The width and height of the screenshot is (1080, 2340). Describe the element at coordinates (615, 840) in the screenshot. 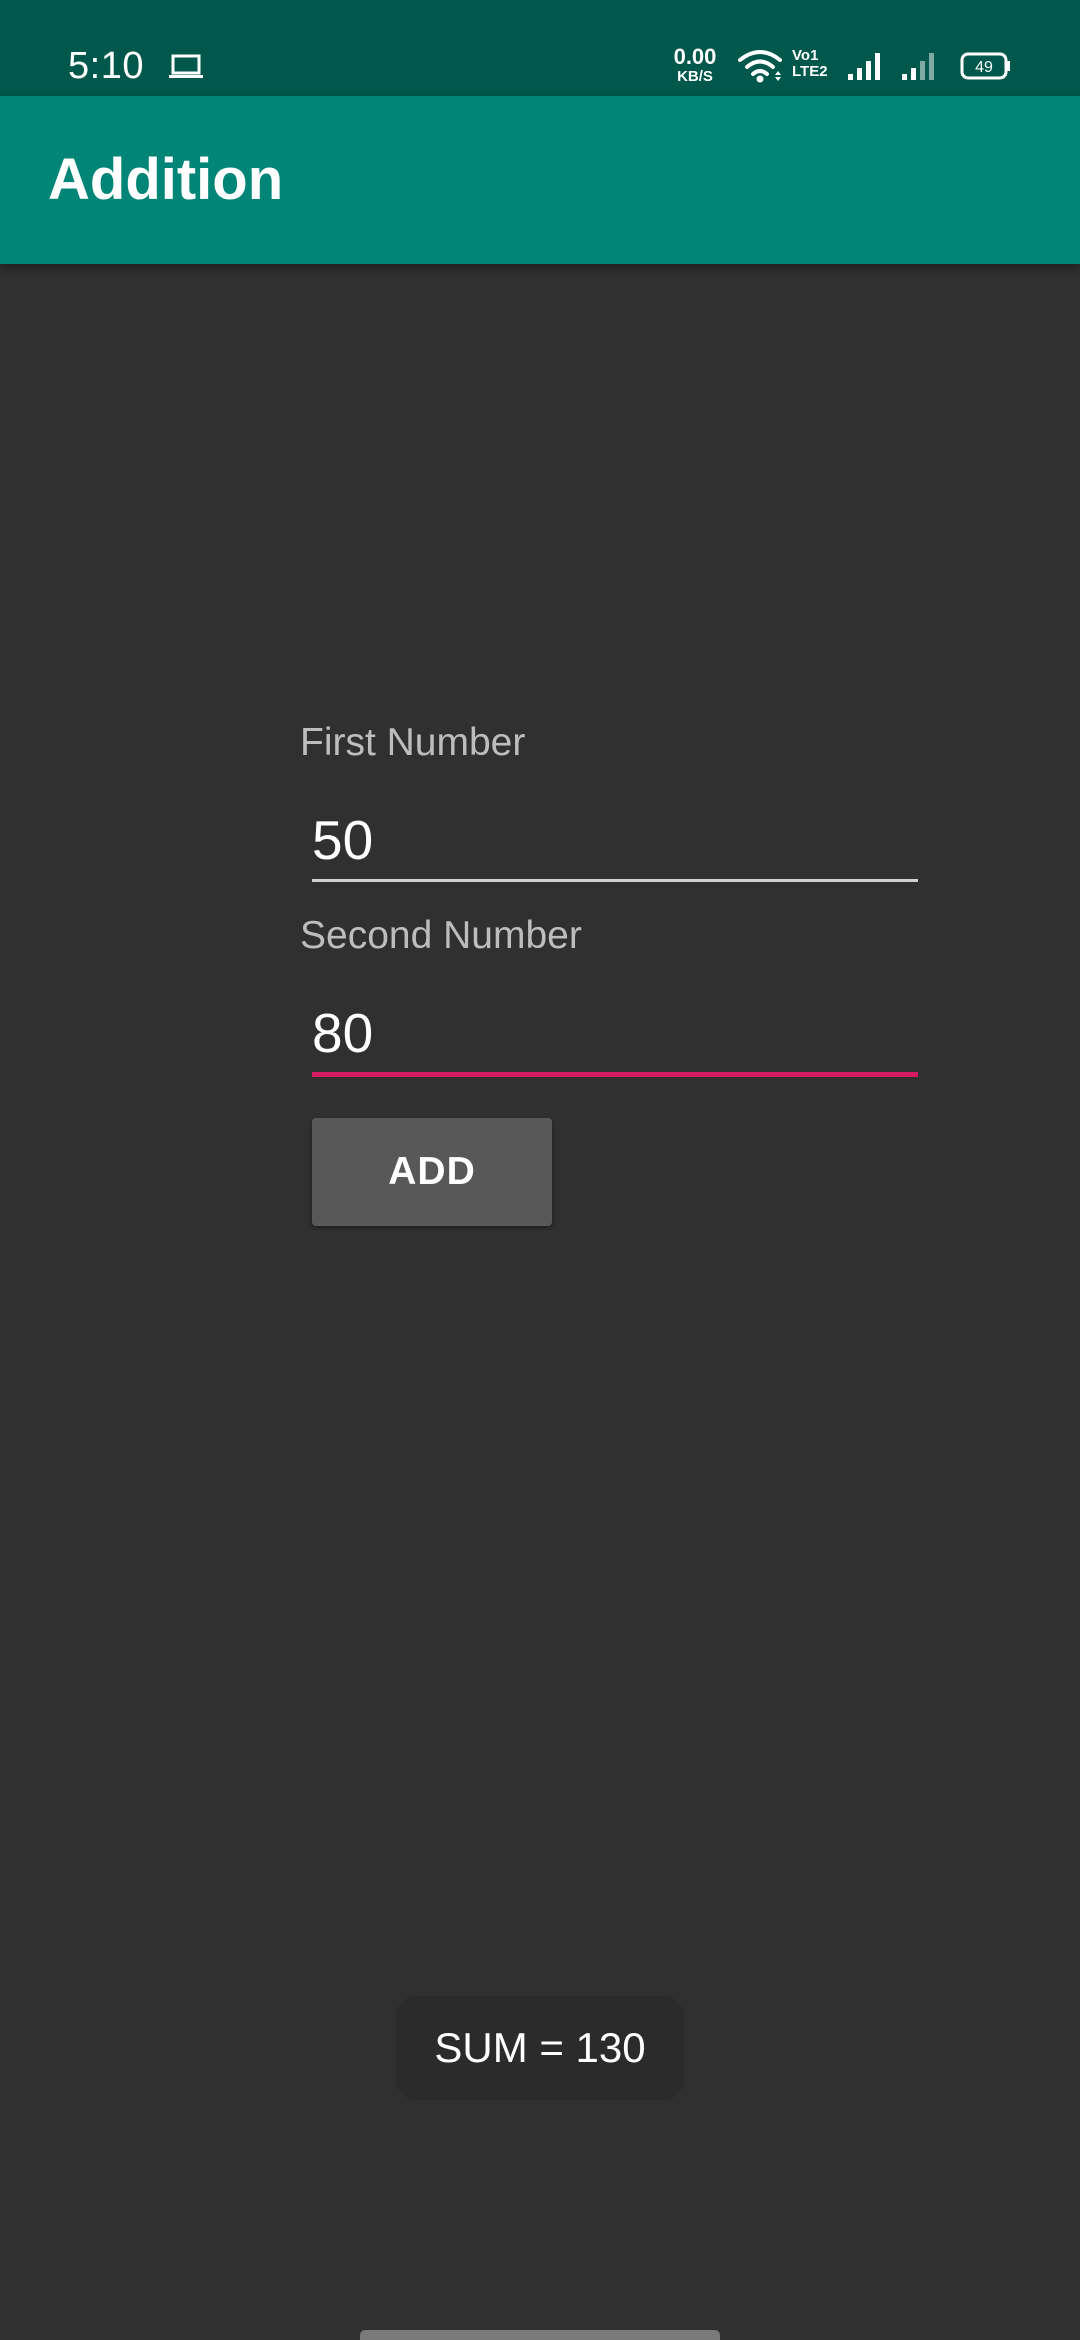

I see `first-number-input` at that location.